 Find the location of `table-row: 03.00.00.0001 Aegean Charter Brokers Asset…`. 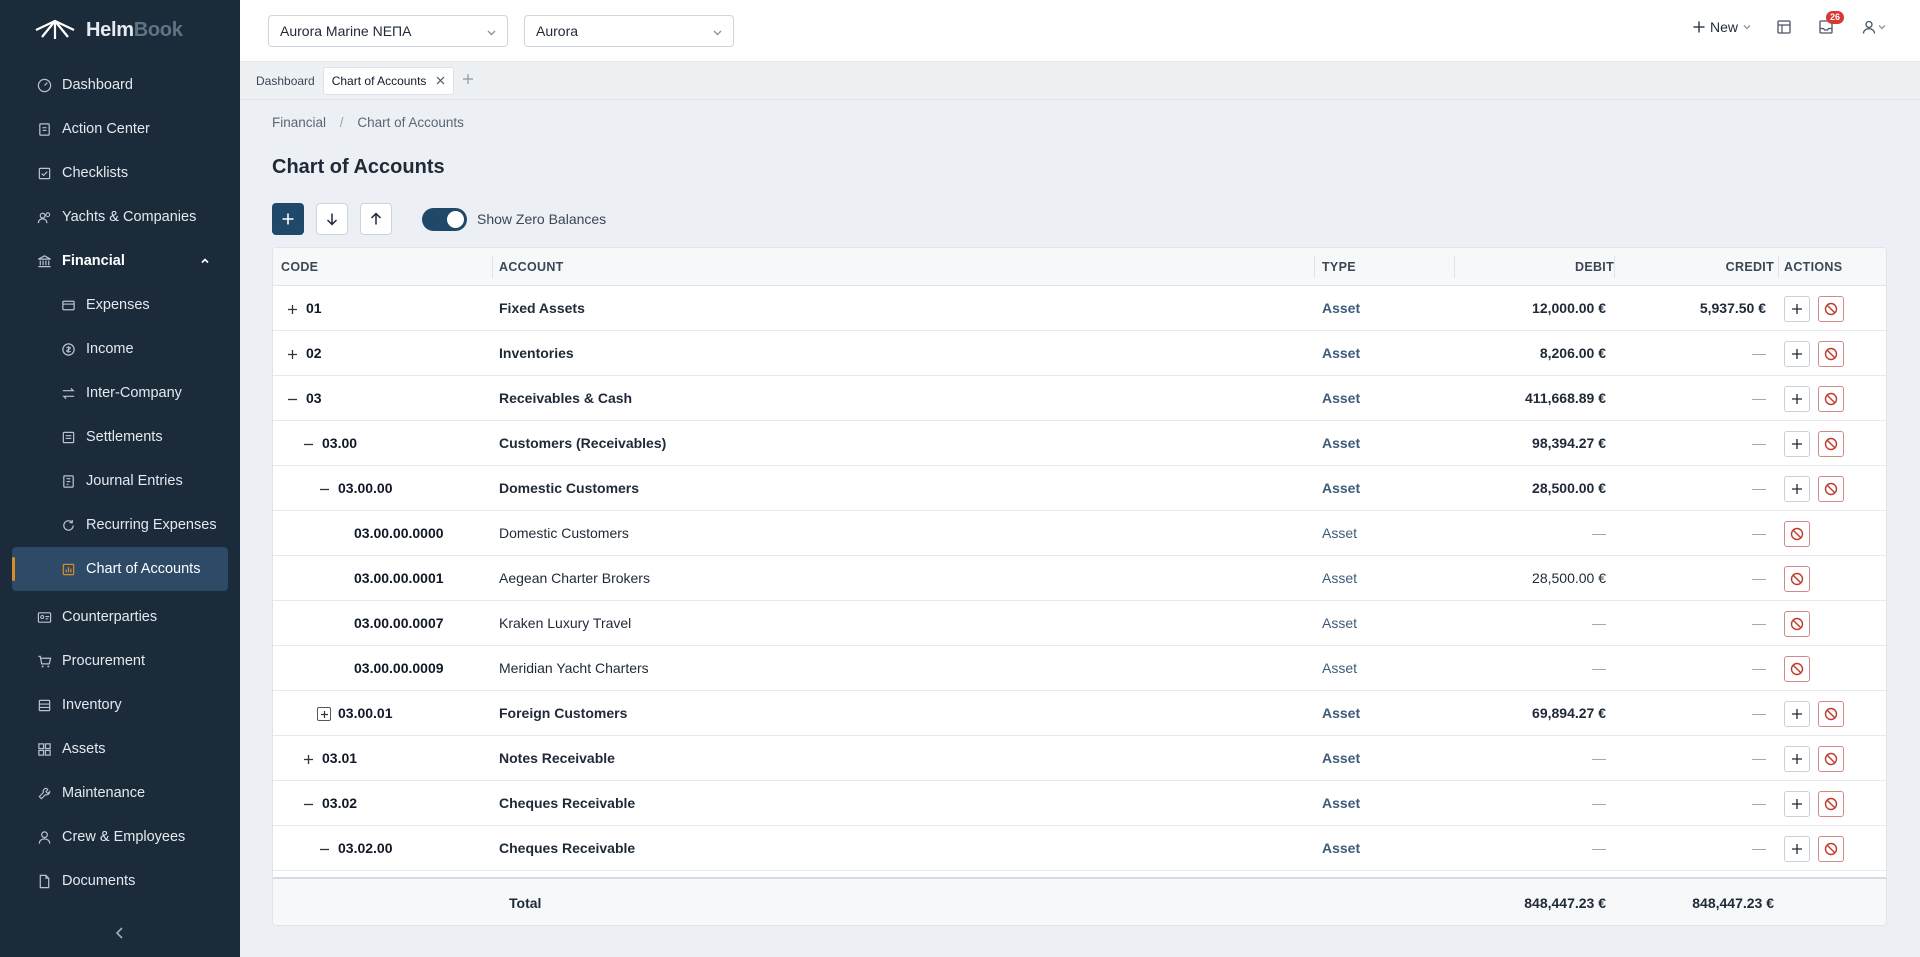

table-row: 03.00.00.0001 Aegean Charter Brokers Asset… is located at coordinates (1079, 578).